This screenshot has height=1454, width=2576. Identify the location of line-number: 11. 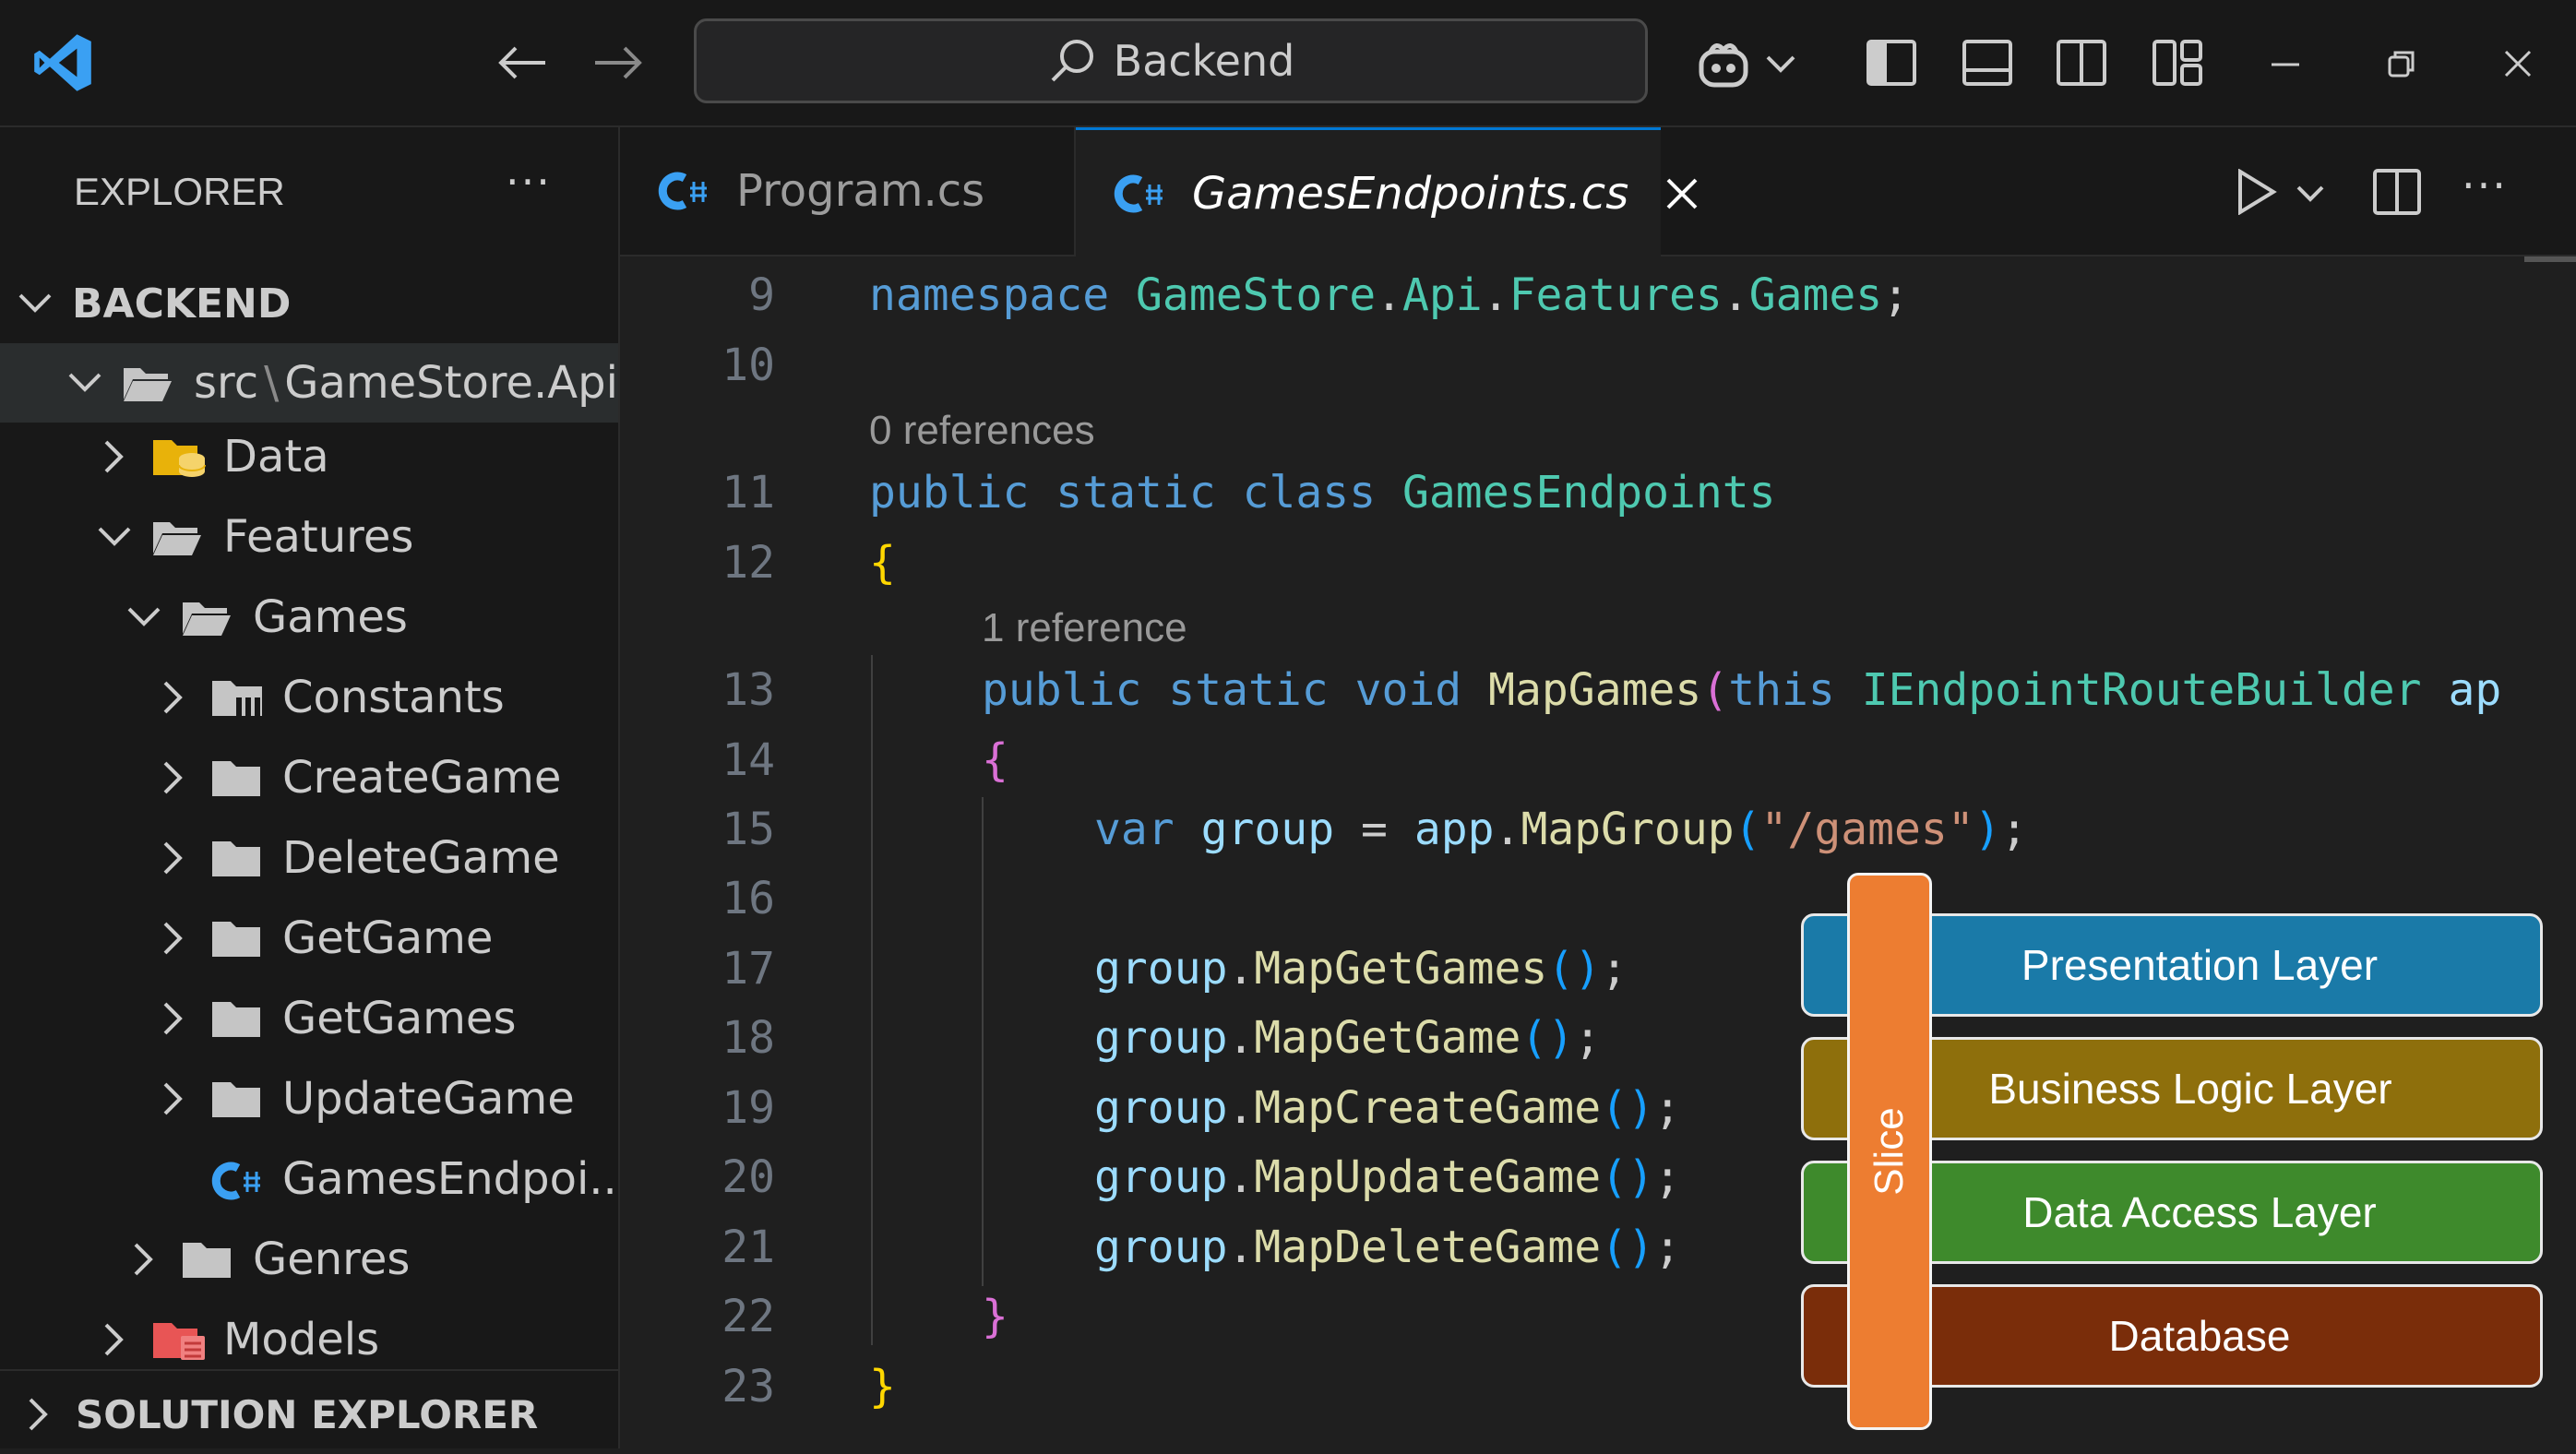
(749, 492).